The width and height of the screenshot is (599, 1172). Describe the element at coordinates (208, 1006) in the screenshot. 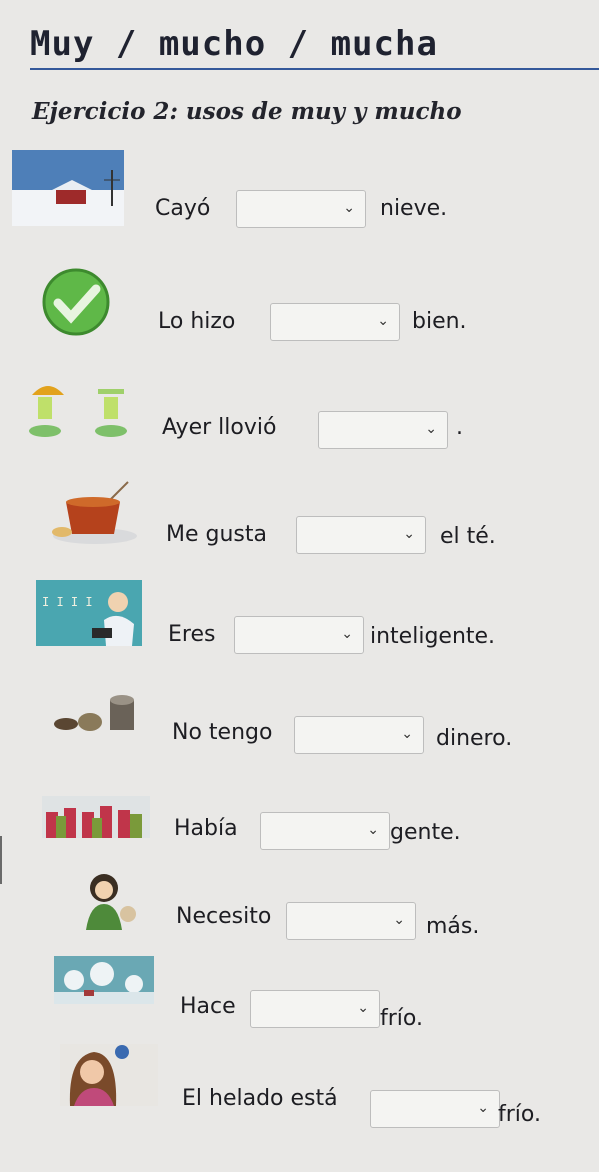

I see `exercise-text-before: Hace` at that location.